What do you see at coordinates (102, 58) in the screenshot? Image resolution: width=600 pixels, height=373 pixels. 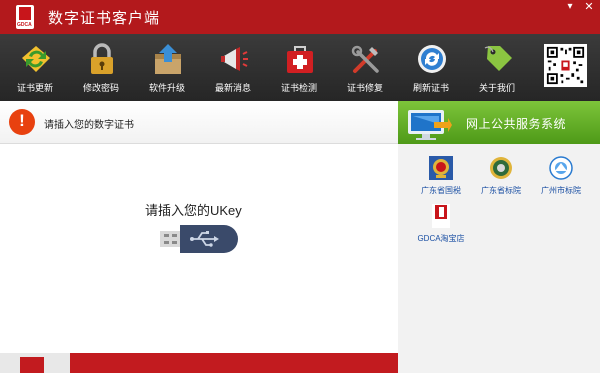 I see `padlock-icon` at bounding box center [102, 58].